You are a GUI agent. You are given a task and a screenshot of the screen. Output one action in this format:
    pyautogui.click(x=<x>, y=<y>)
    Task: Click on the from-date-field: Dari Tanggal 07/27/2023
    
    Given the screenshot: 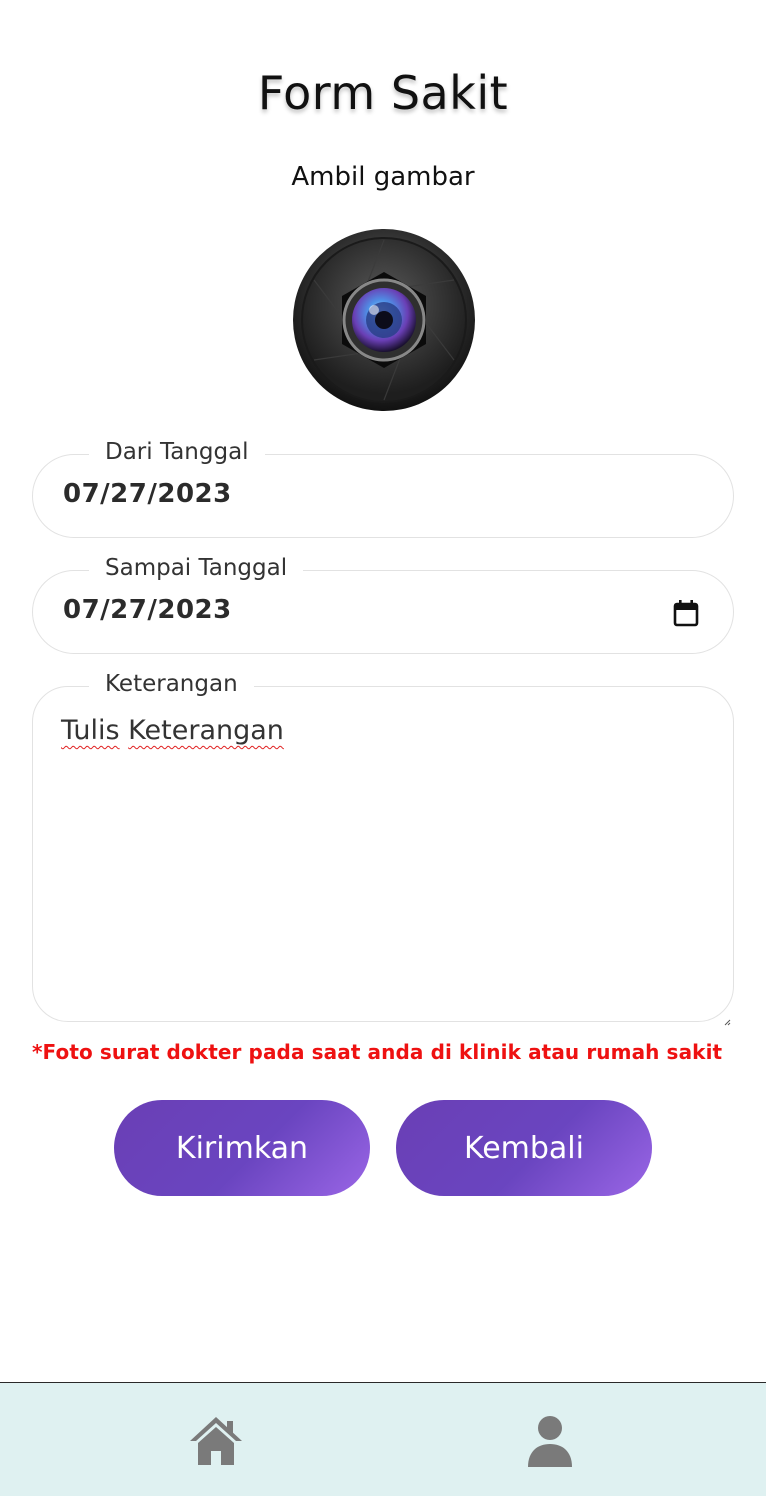 What is the action you would take?
    pyautogui.click(x=383, y=487)
    